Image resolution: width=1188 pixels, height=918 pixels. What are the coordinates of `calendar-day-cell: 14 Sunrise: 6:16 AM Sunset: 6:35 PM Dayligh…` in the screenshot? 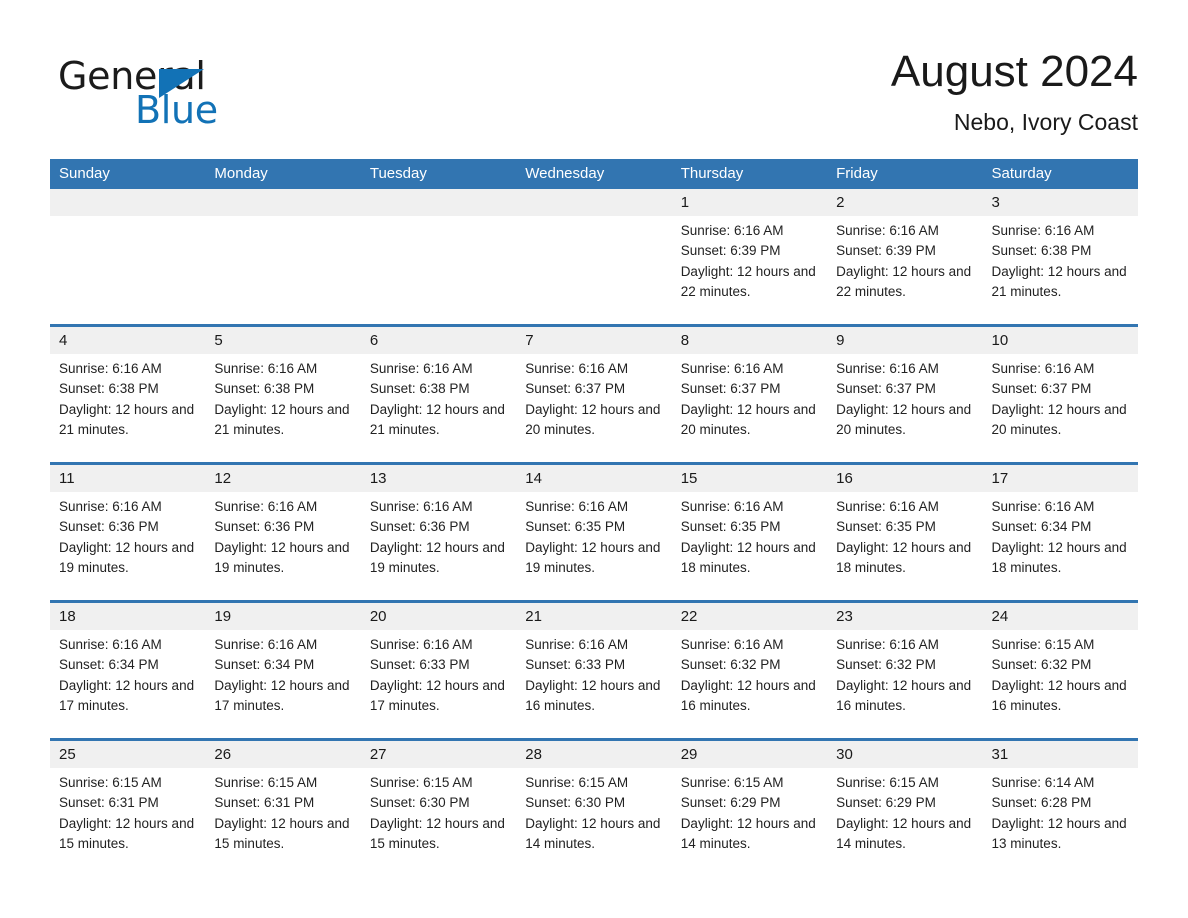 It's located at (594, 531).